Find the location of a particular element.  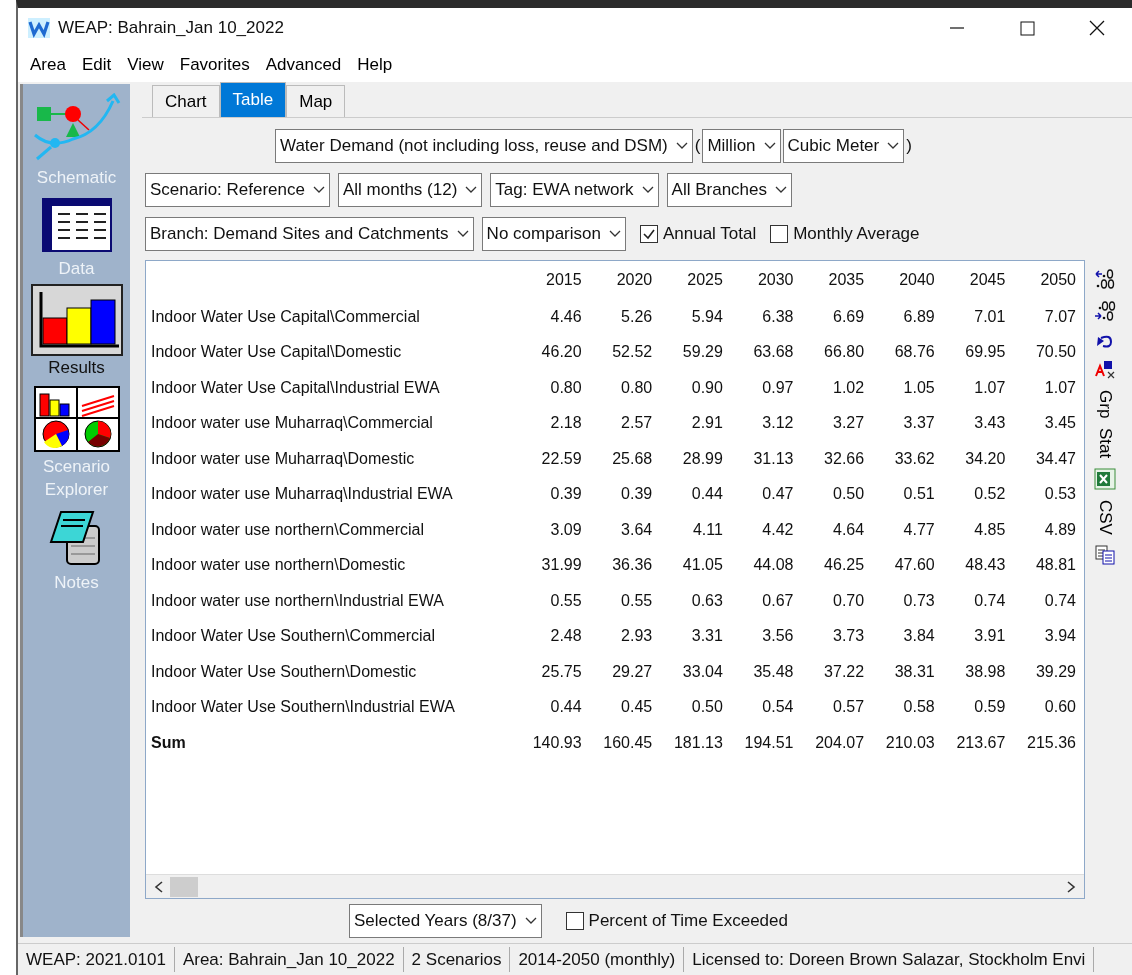

menu-item: Edit is located at coordinates (96, 65).